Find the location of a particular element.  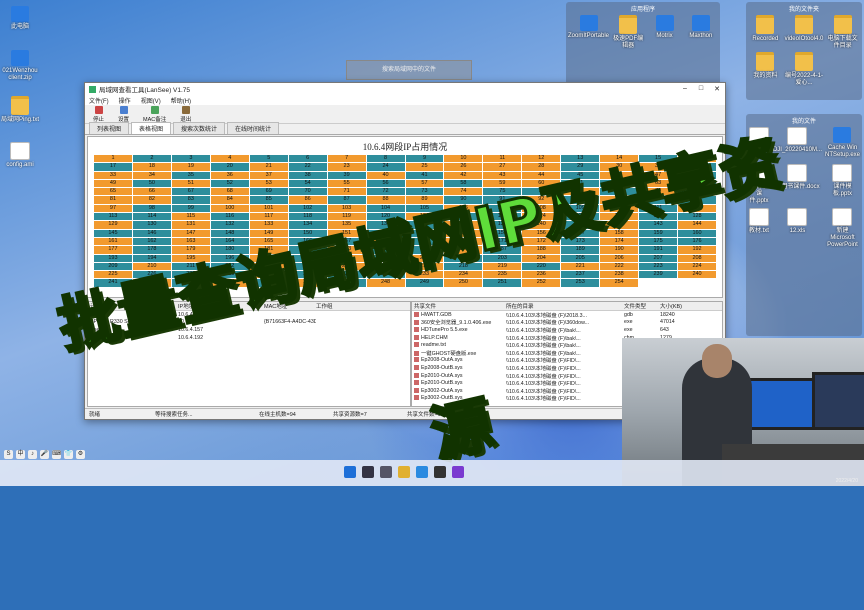

ime-settings-icon: ⚙ is located at coordinates (80, 454).